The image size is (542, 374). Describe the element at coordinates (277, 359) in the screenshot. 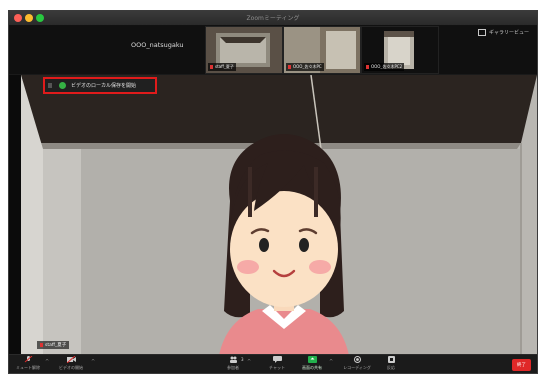

I see `chat-icon` at that location.